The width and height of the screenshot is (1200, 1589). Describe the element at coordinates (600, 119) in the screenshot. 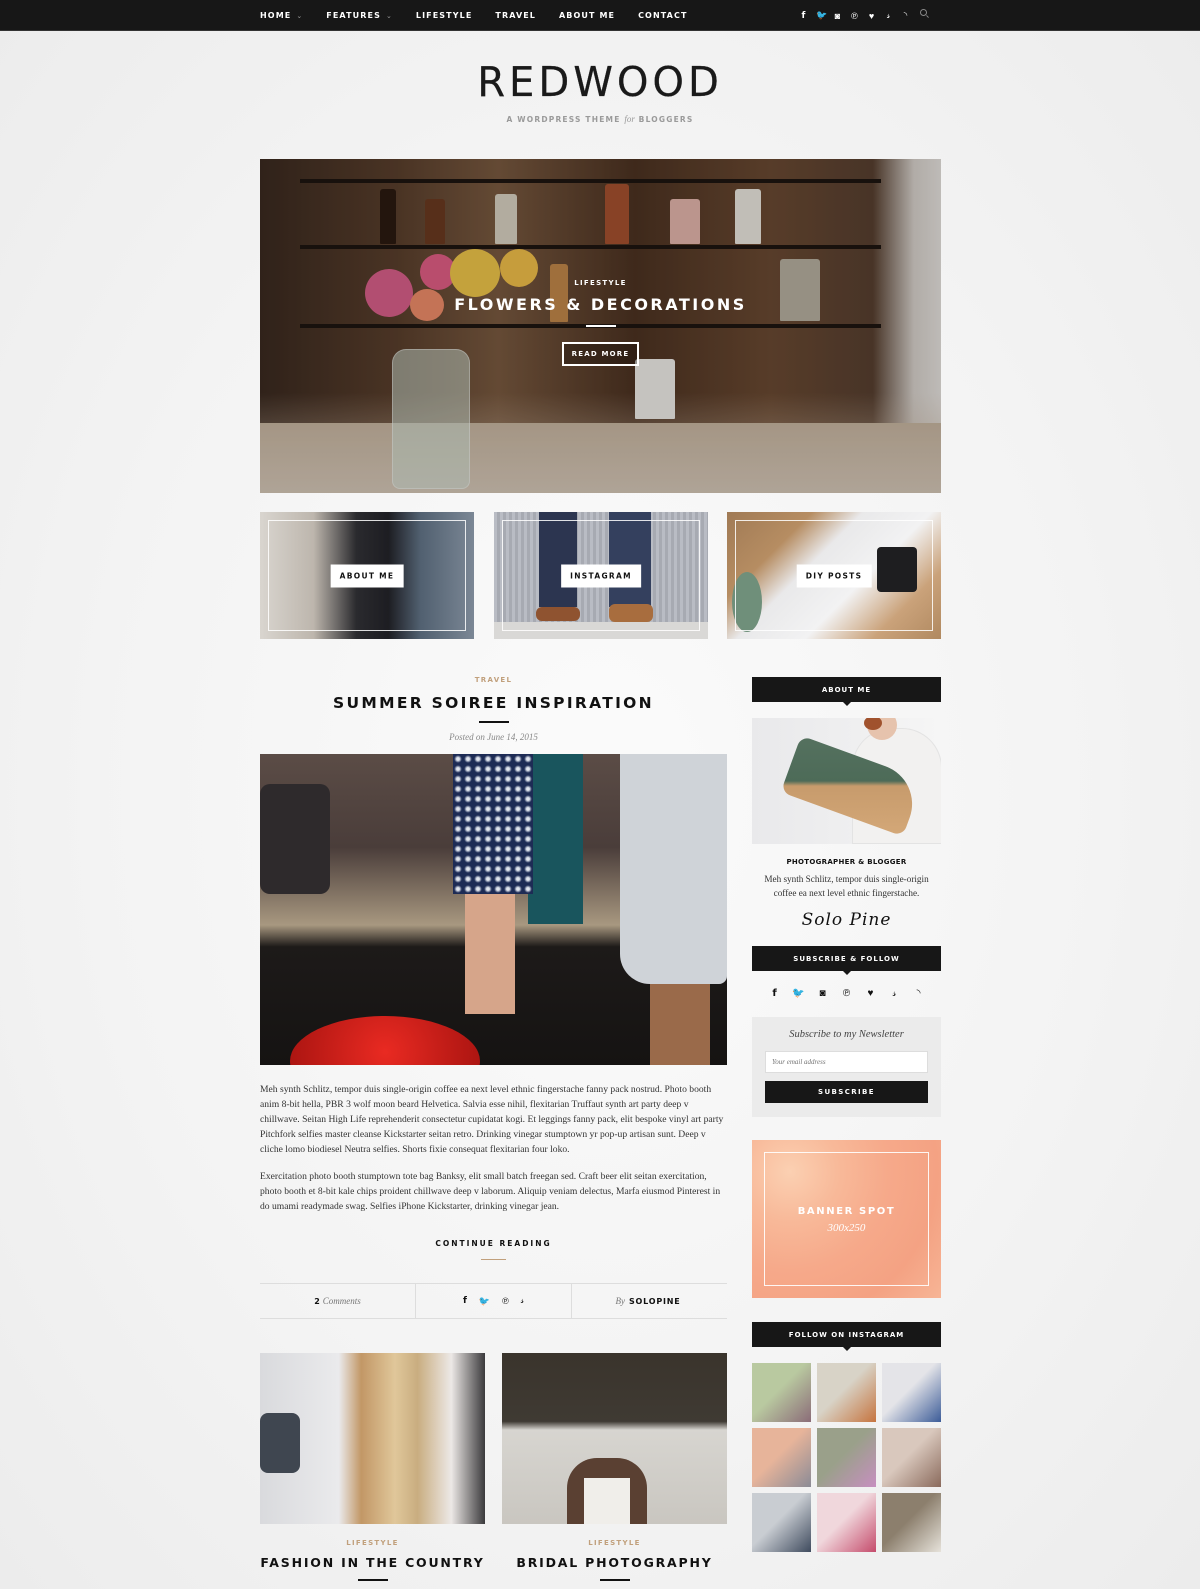

I see `site-tagline: A WORDPRESS THEME for BLOGGERS` at that location.